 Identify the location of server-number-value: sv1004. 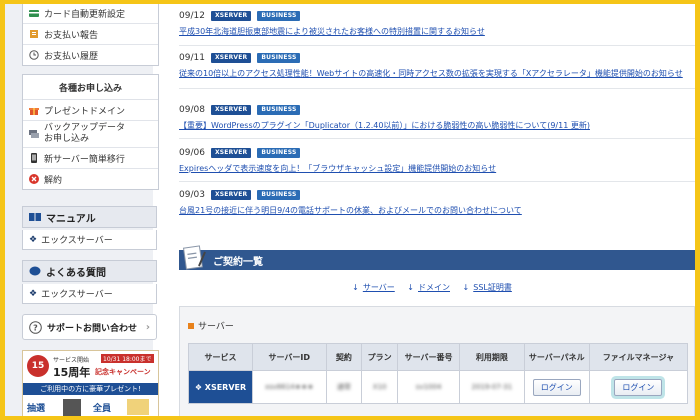
(428, 387).